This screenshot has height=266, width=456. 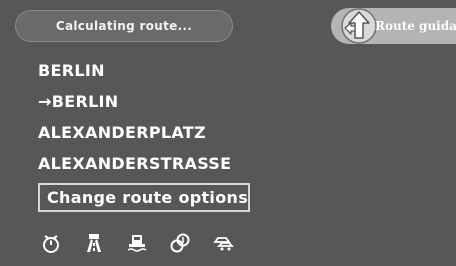 I want to click on ferry-icon, so click(x=137, y=243).